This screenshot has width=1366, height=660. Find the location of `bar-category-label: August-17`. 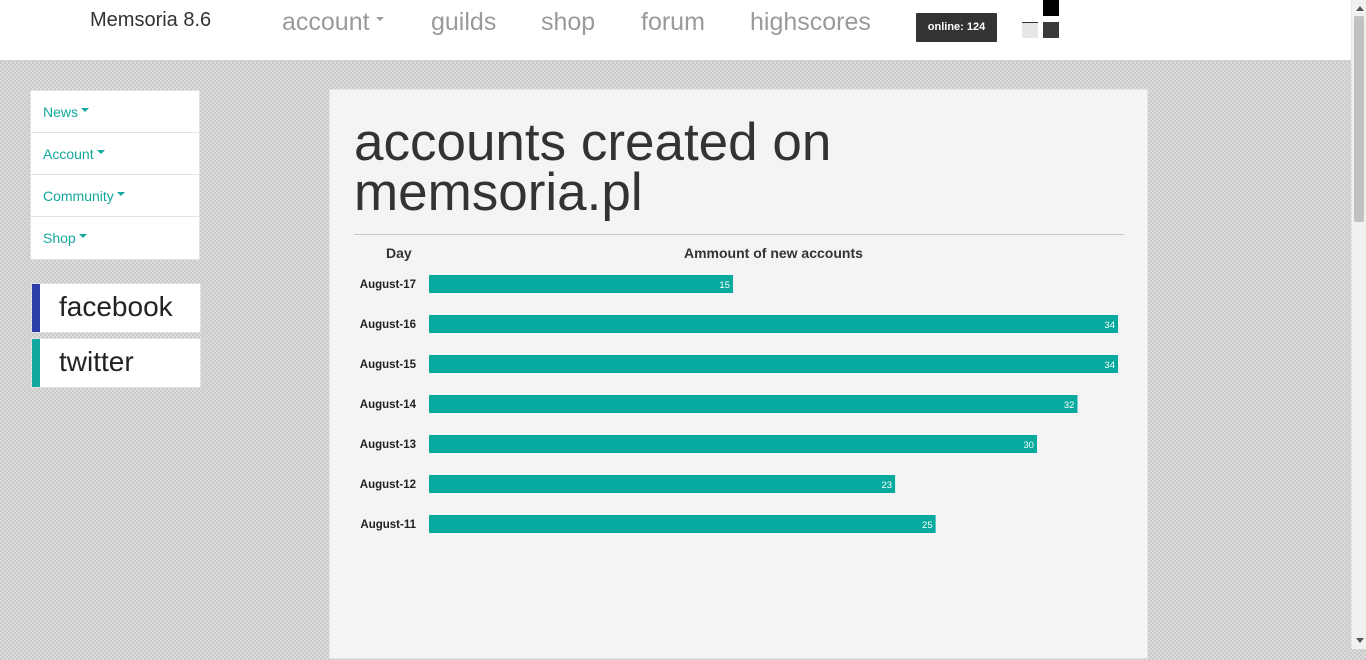

bar-category-label: August-17 is located at coordinates (388, 285).